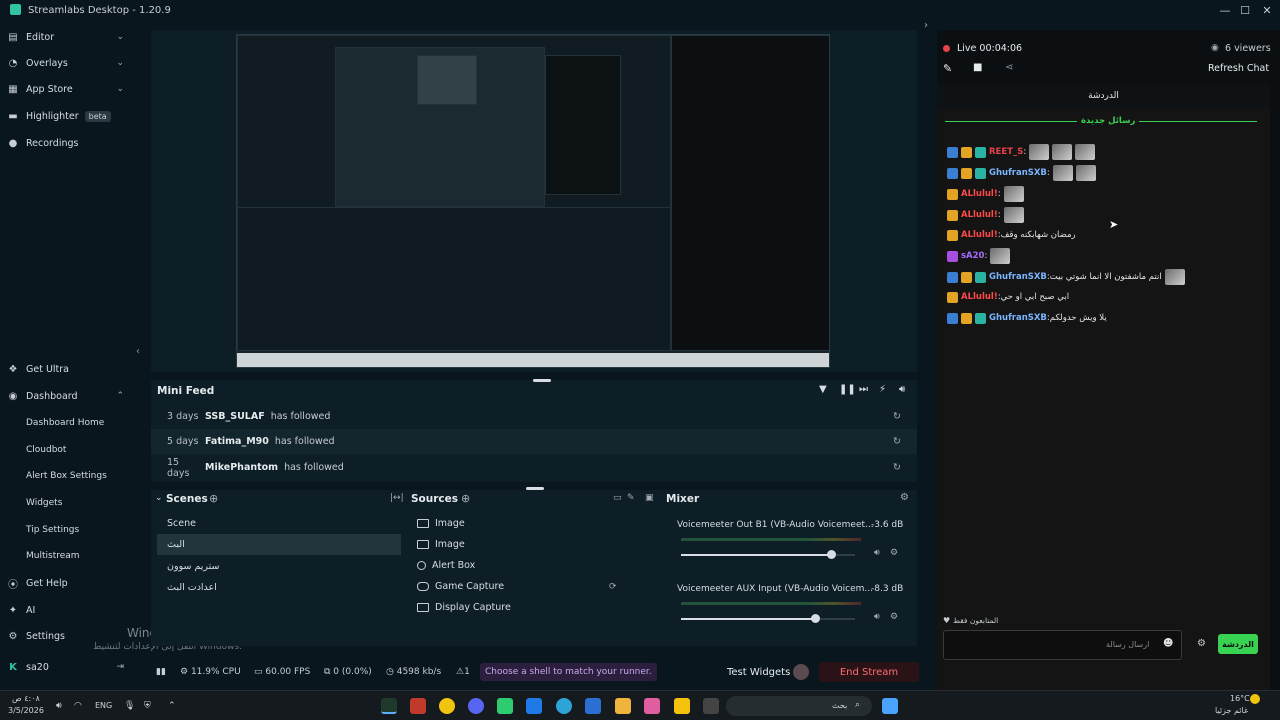 The width and height of the screenshot is (1280, 720). What do you see at coordinates (882, 389) in the screenshot?
I see `mute-alerts-icon: ⚡` at bounding box center [882, 389].